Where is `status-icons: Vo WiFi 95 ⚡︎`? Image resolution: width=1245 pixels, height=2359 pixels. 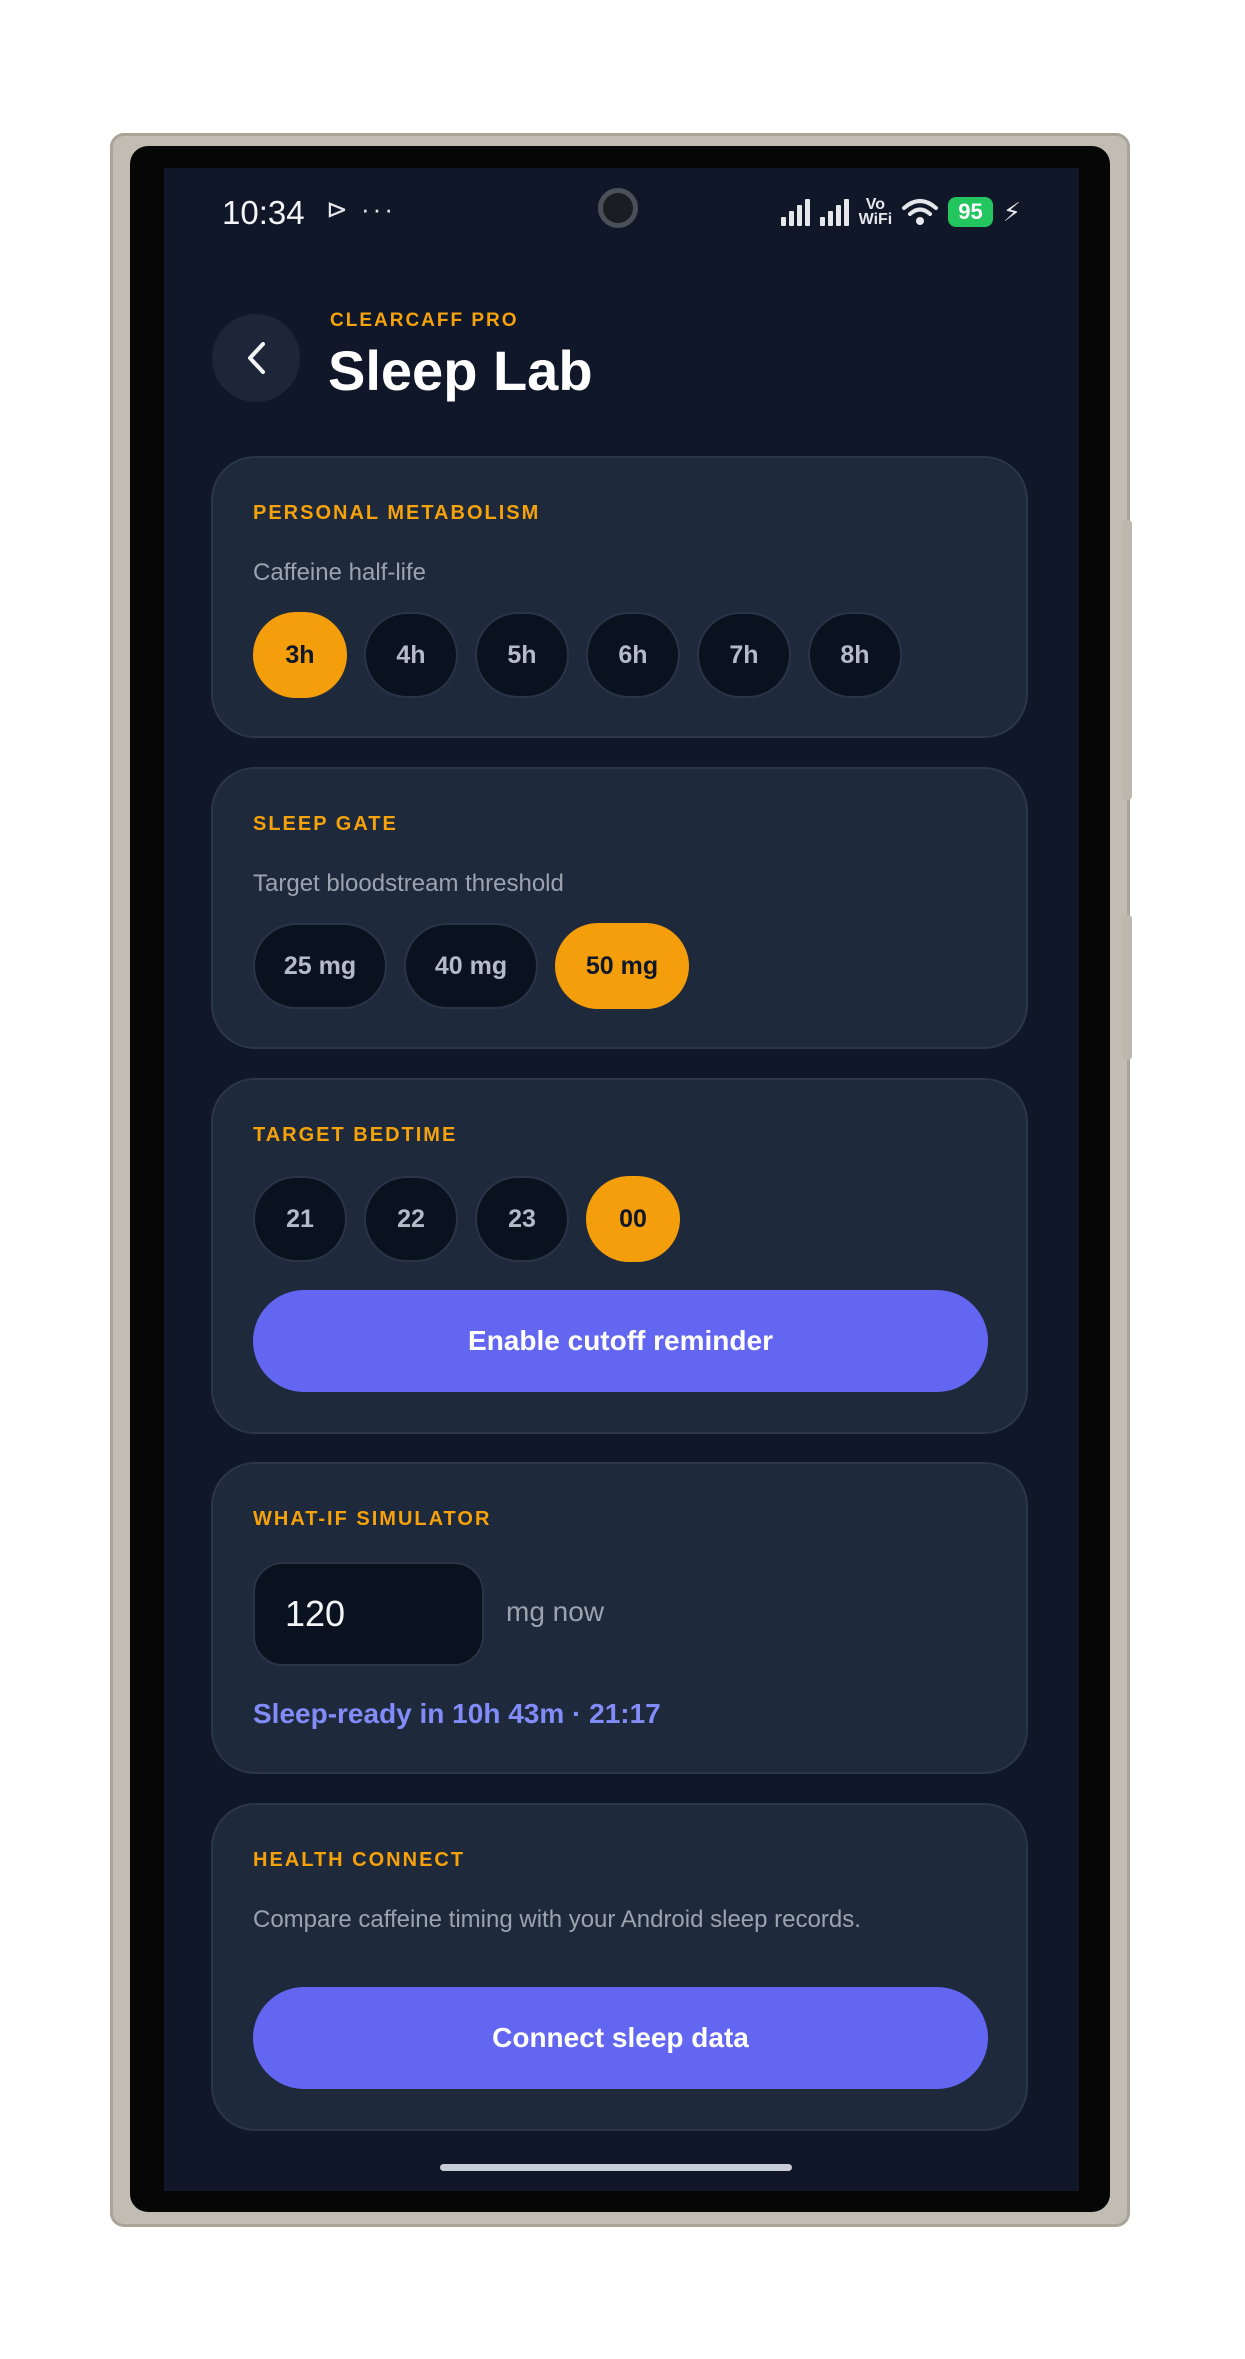
status-icons: Vo WiFi 95 ⚡︎ is located at coordinates (900, 212).